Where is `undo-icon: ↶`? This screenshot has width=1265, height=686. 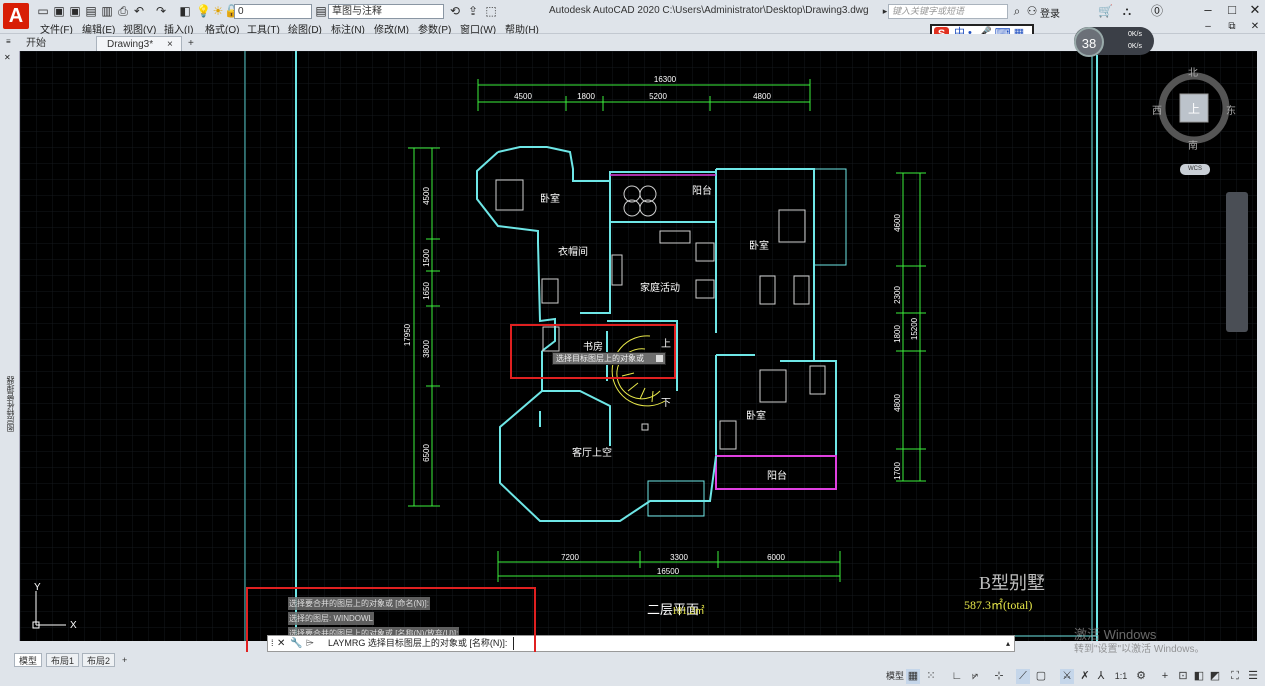
undo-icon: ↶ is located at coordinates (139, 11).